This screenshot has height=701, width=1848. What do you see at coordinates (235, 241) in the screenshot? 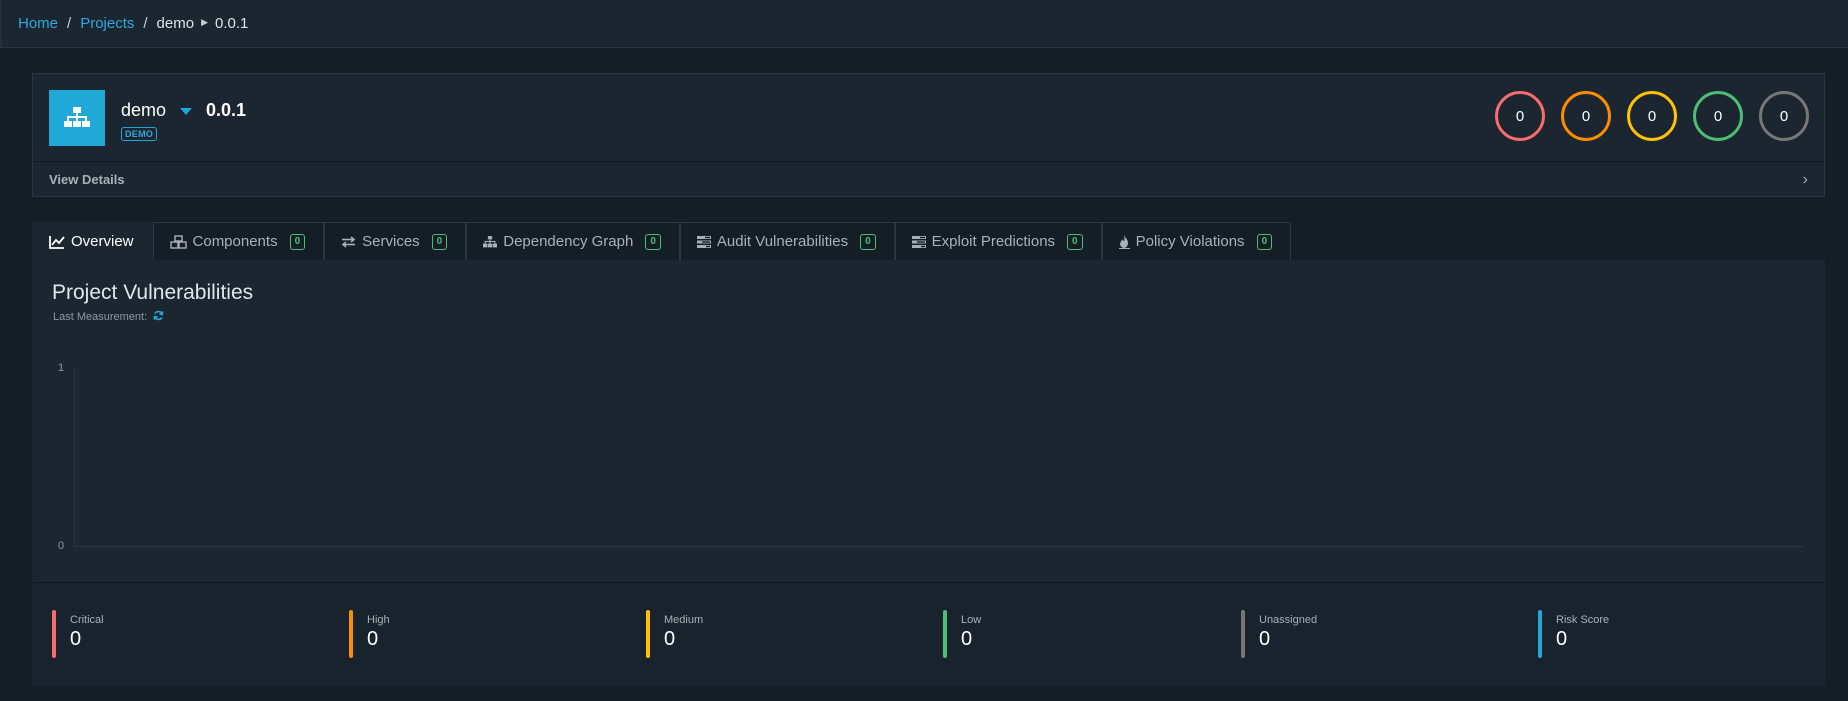
I see `tab-label: Components` at bounding box center [235, 241].